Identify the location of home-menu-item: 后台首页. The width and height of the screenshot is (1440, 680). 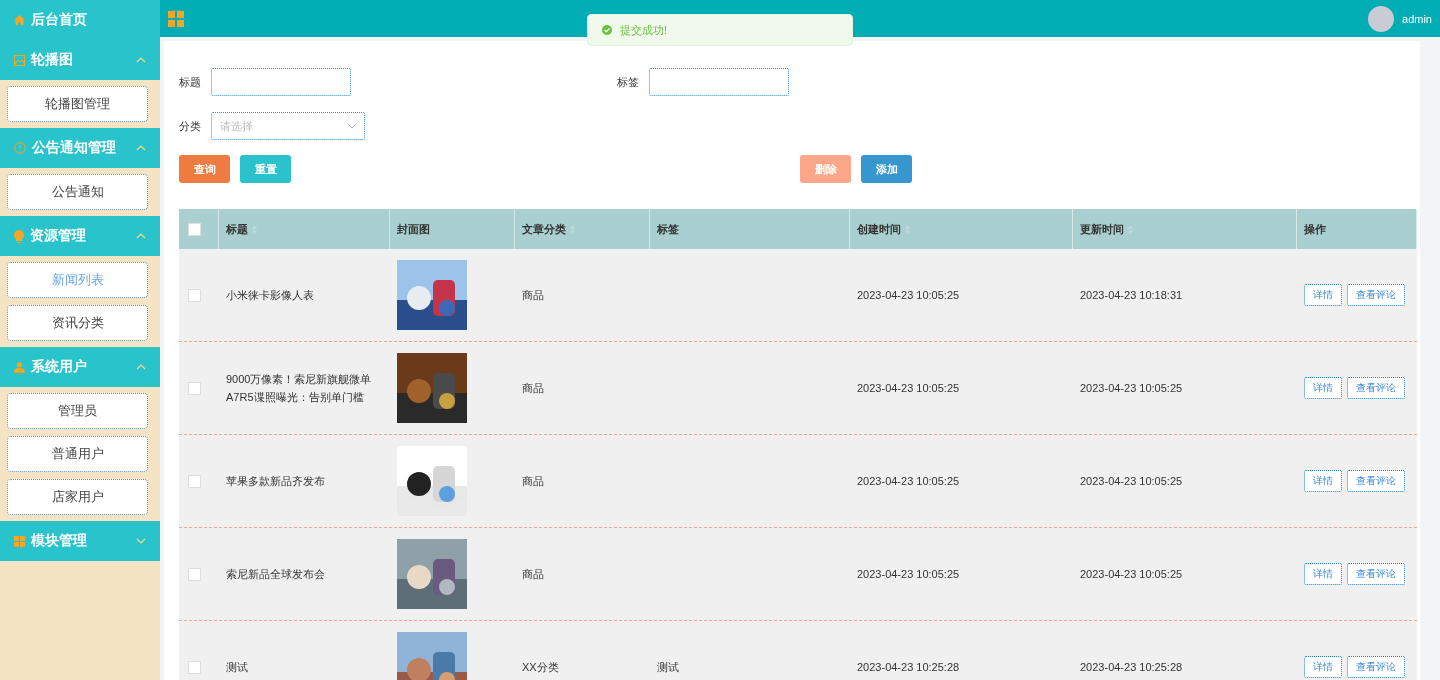
(80, 20).